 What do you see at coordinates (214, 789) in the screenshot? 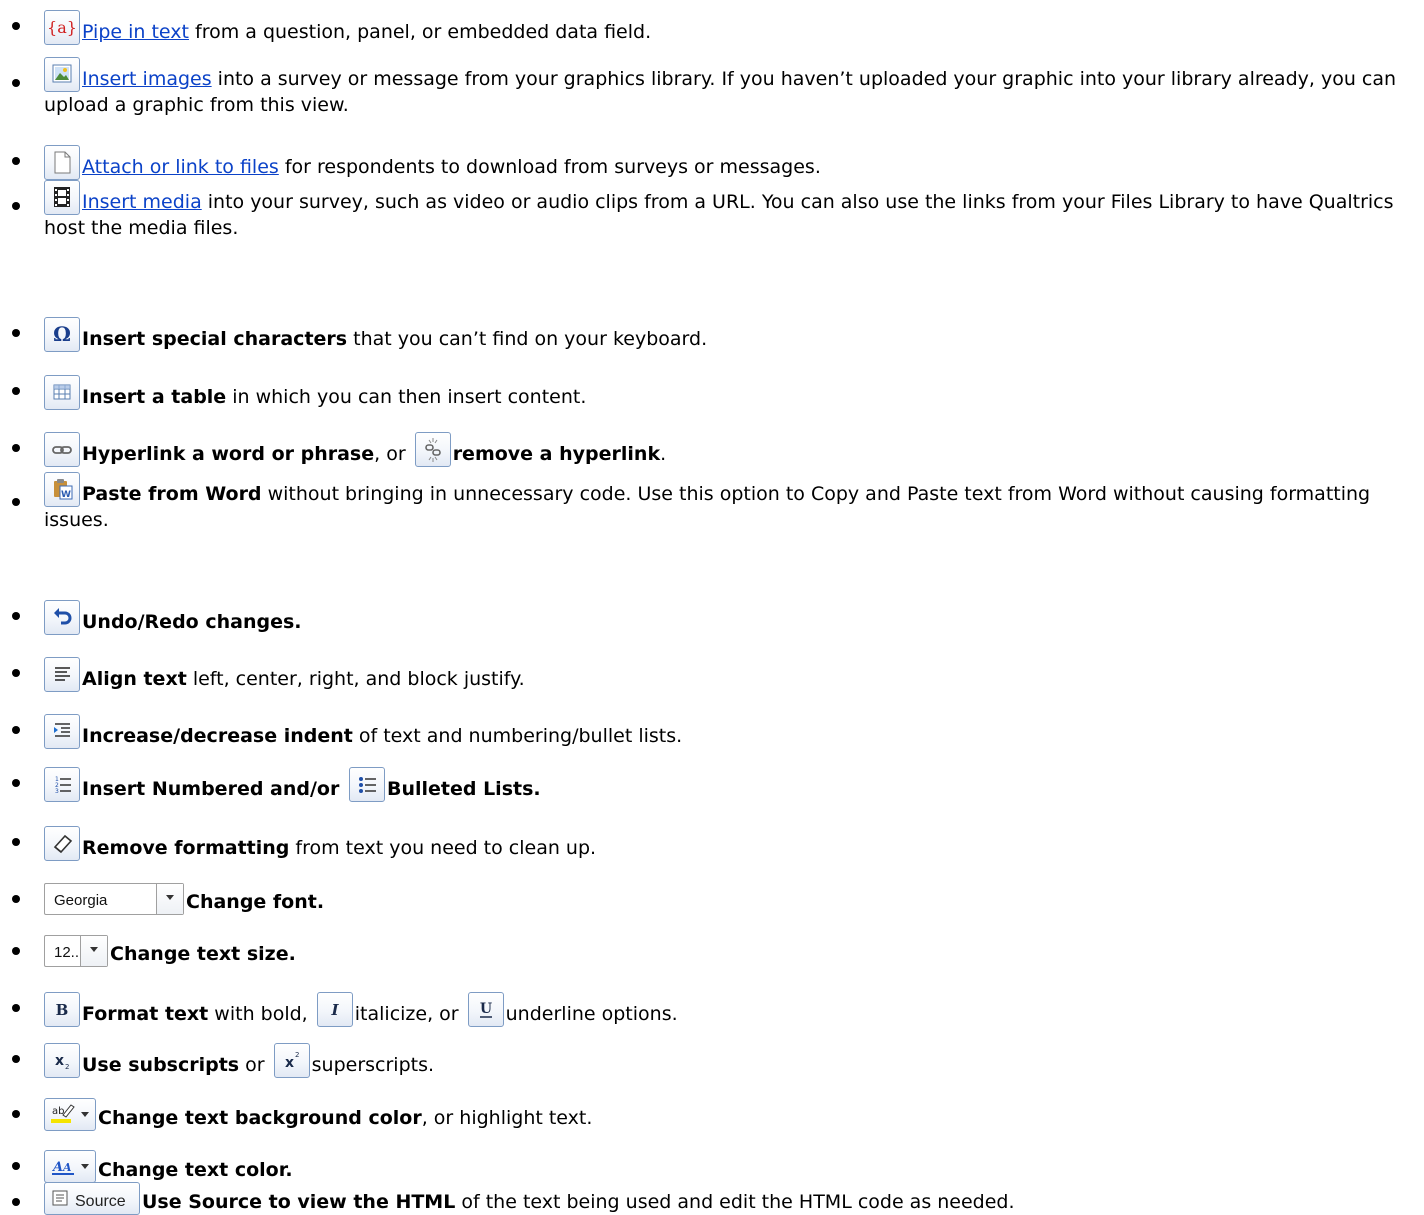
I see `item-title: Insert Numbered and/or` at bounding box center [214, 789].